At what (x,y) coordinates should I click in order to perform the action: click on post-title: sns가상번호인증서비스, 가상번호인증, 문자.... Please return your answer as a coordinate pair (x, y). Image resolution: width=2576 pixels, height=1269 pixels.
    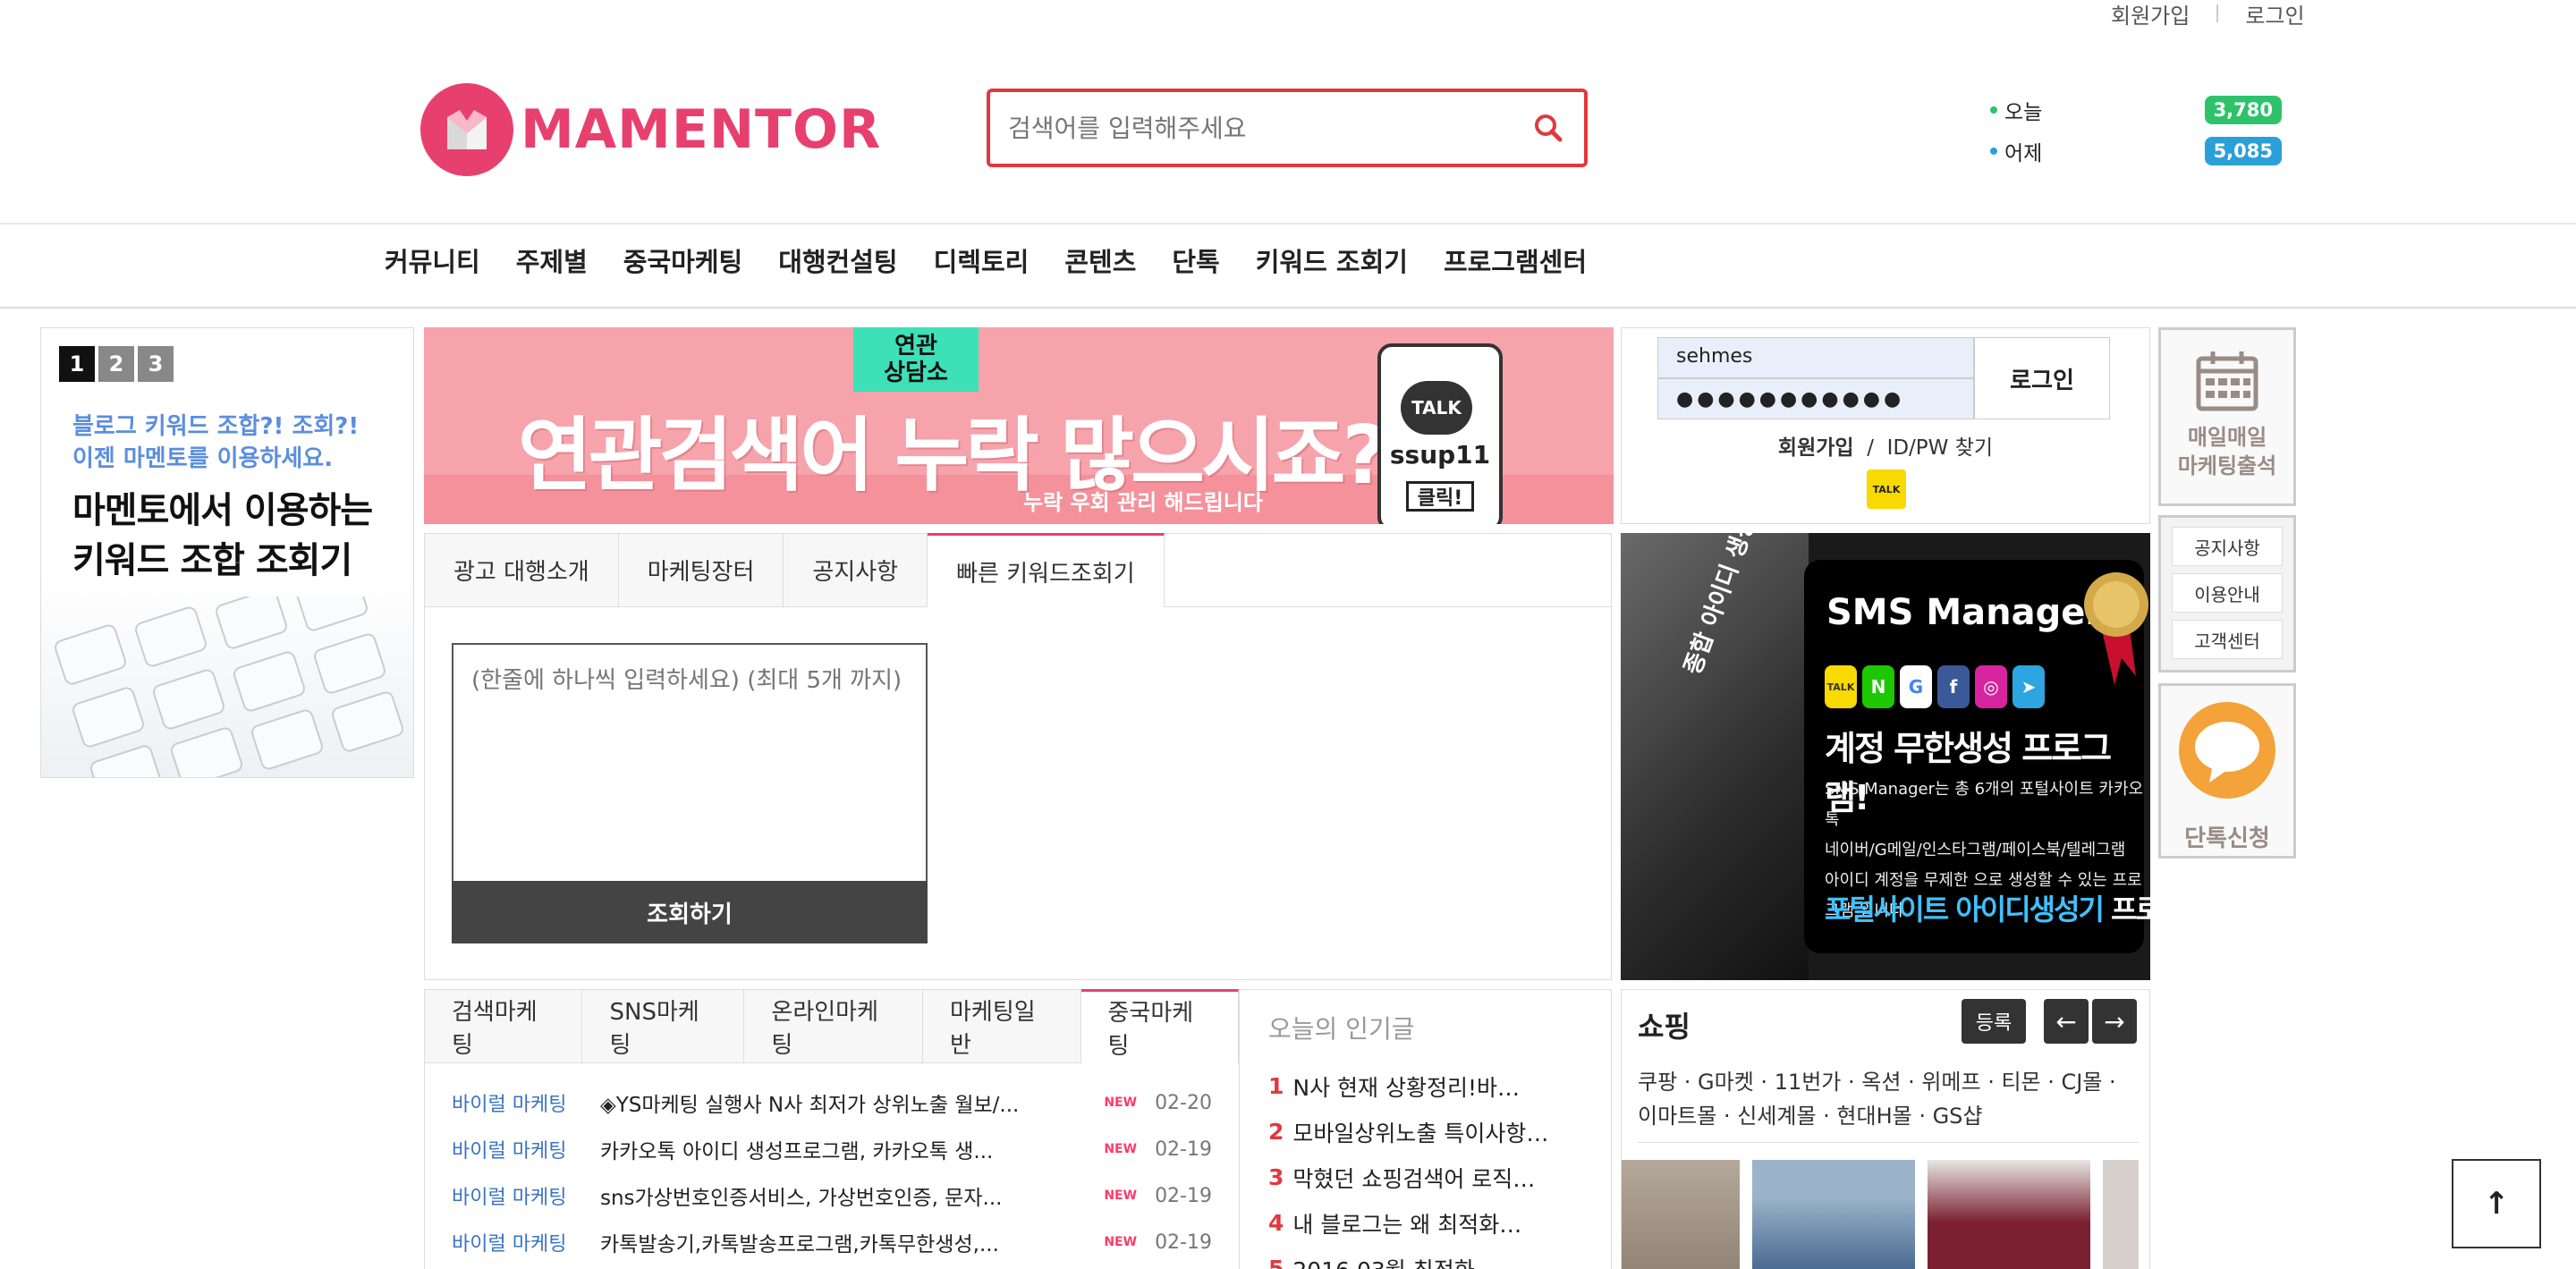
    Looking at the image, I should click on (850, 1195).